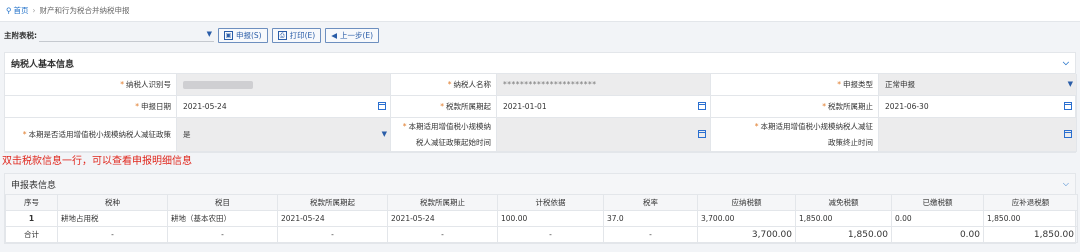  What do you see at coordinates (296, 35) in the screenshot?
I see `print-button: ⎙ 打印(E)` at bounding box center [296, 35].